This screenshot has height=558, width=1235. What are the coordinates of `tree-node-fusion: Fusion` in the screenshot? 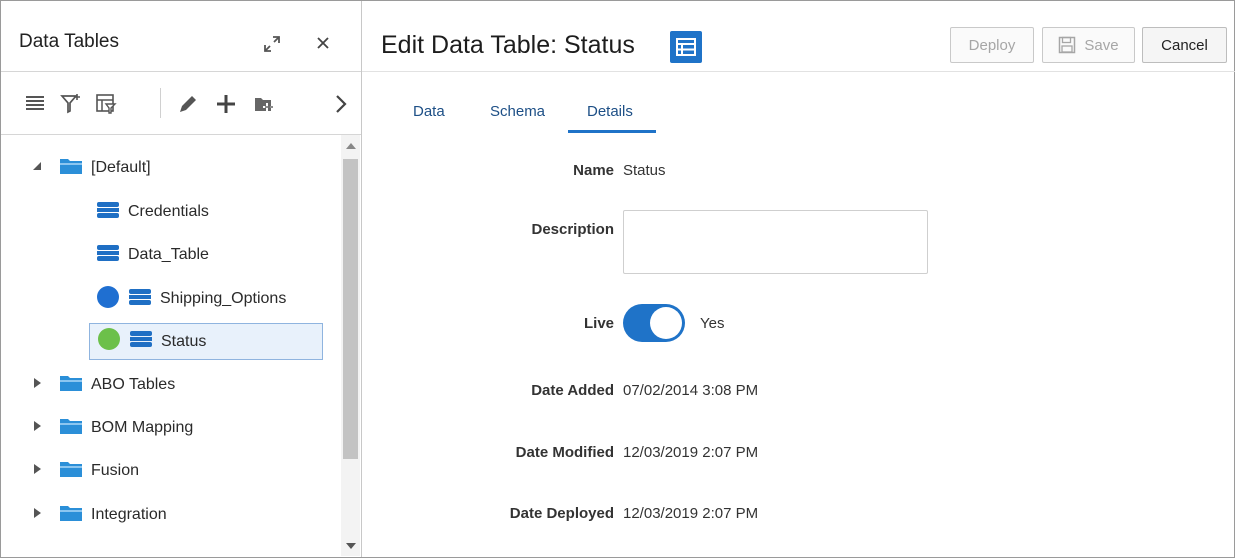 It's located at (85, 471).